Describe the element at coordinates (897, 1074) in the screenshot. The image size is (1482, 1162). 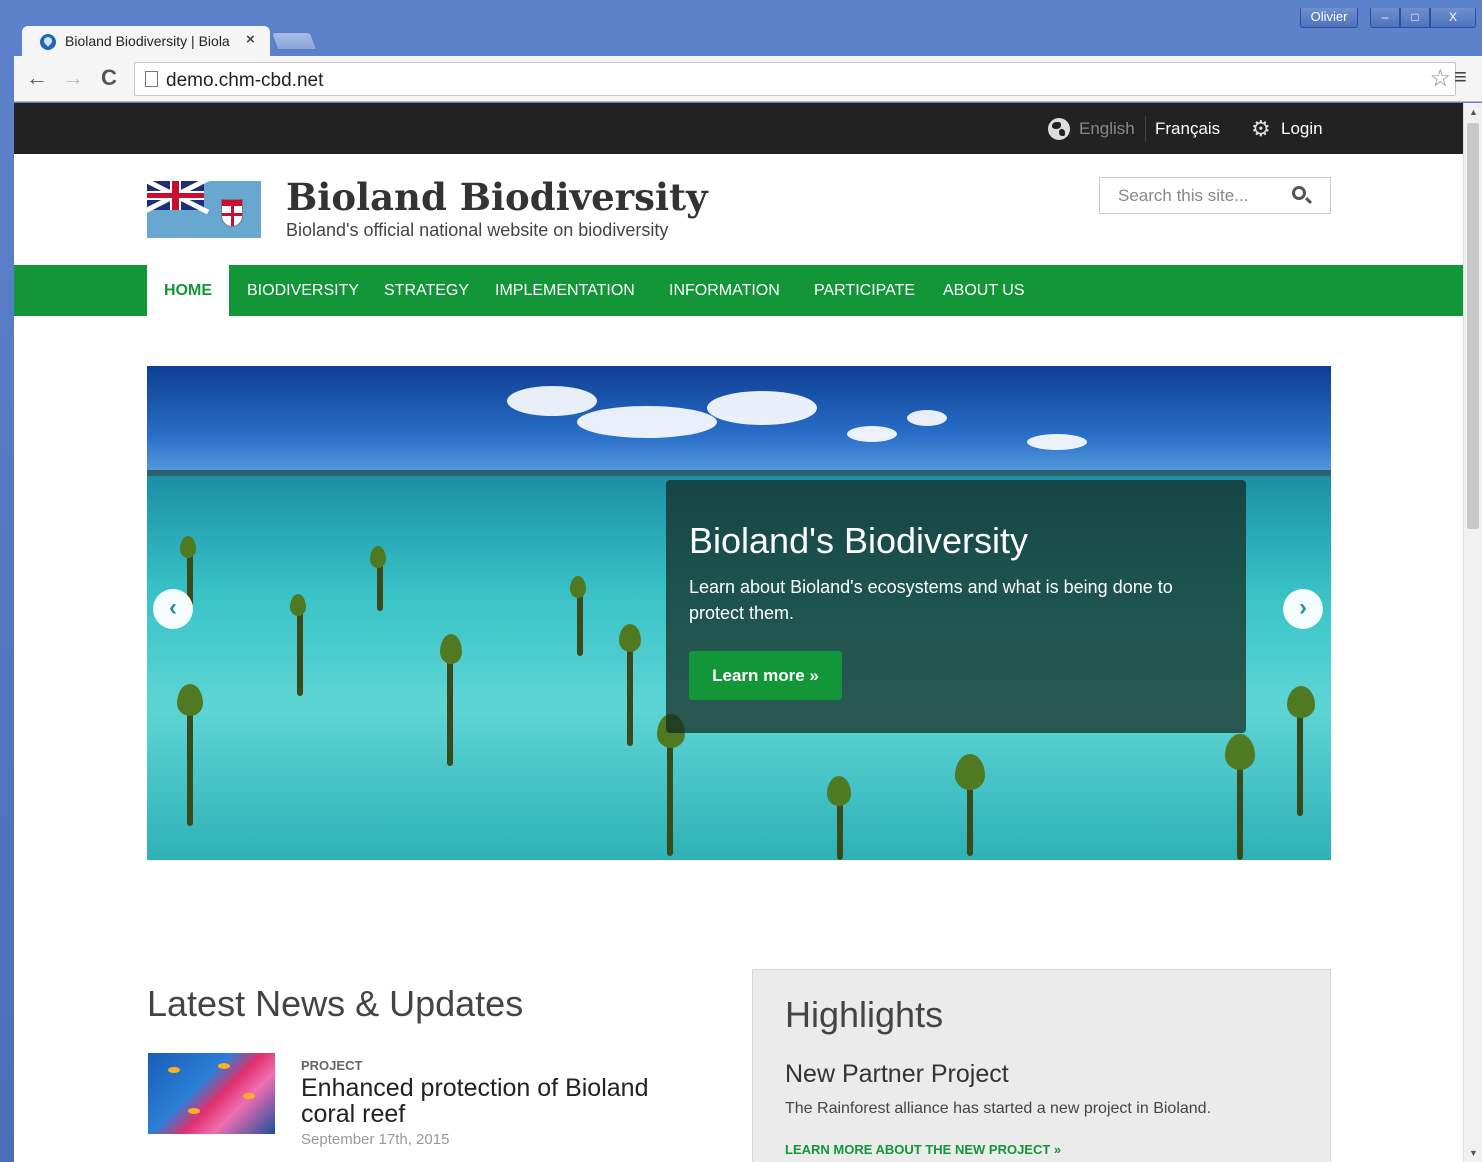
I see `highlight-subtitle: New Partner Project` at that location.